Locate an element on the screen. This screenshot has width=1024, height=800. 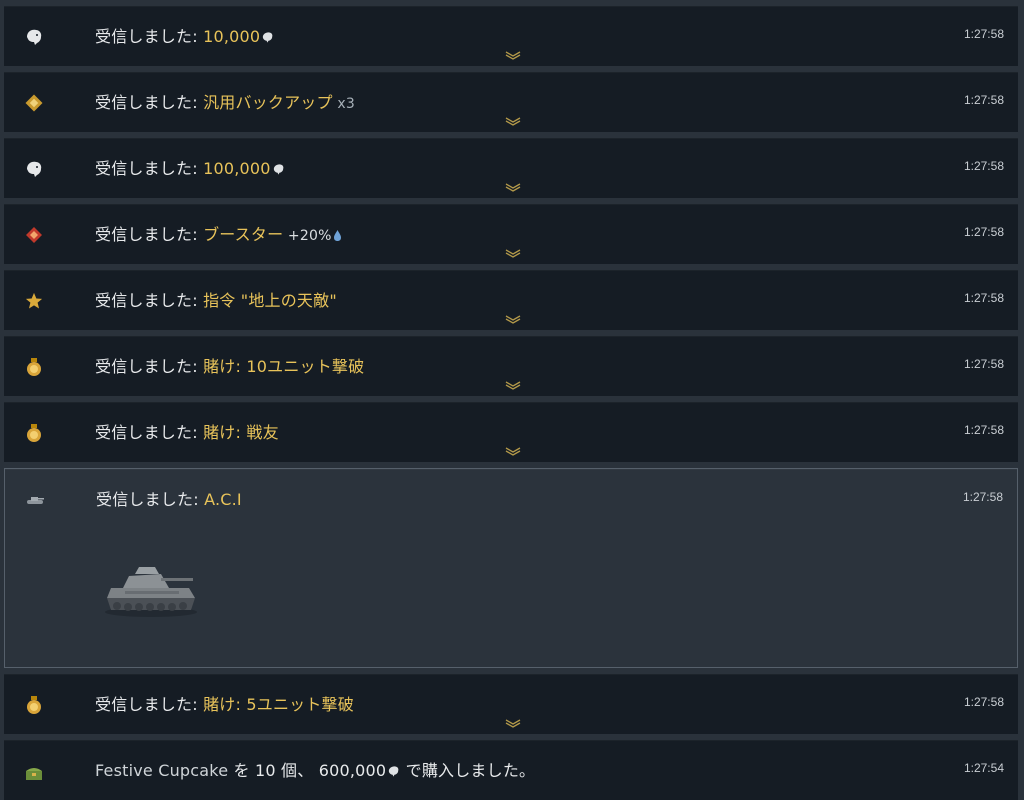
reward-amount: 100,000 is located at coordinates (237, 168).